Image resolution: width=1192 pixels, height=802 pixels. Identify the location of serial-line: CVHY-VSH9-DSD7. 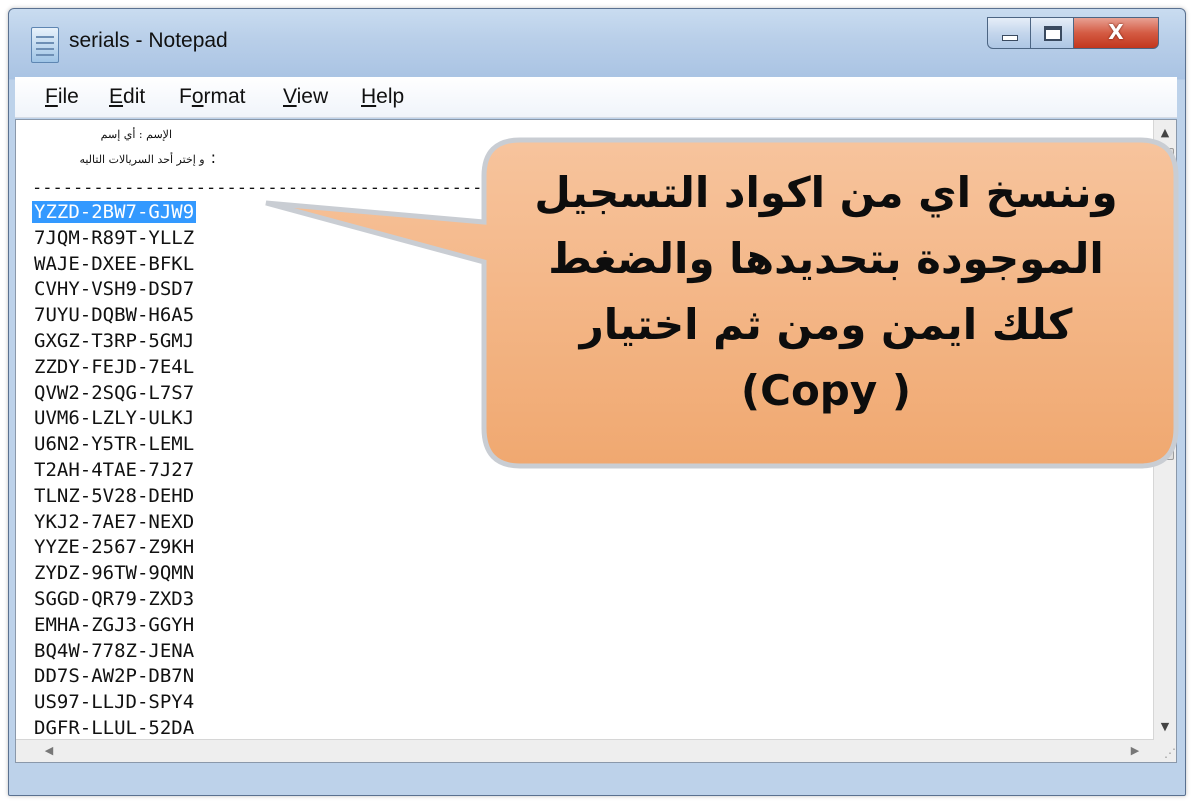
(115, 290).